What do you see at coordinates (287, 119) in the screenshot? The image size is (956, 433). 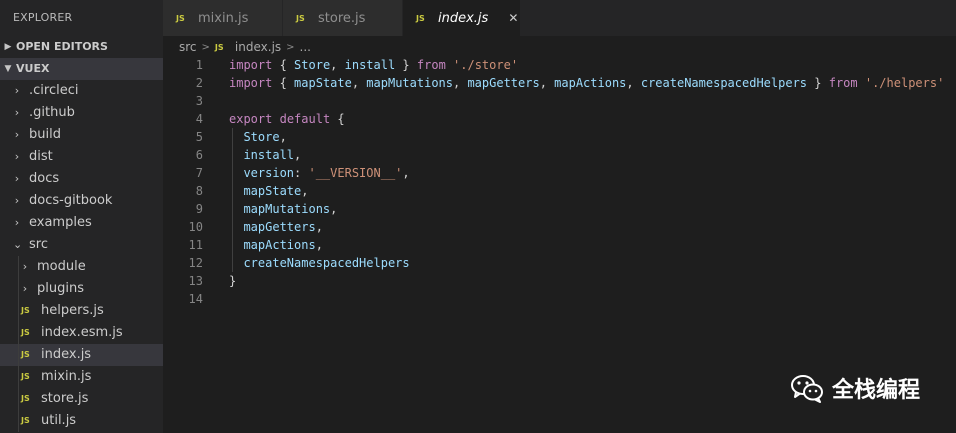 I see `code-text: export default {` at bounding box center [287, 119].